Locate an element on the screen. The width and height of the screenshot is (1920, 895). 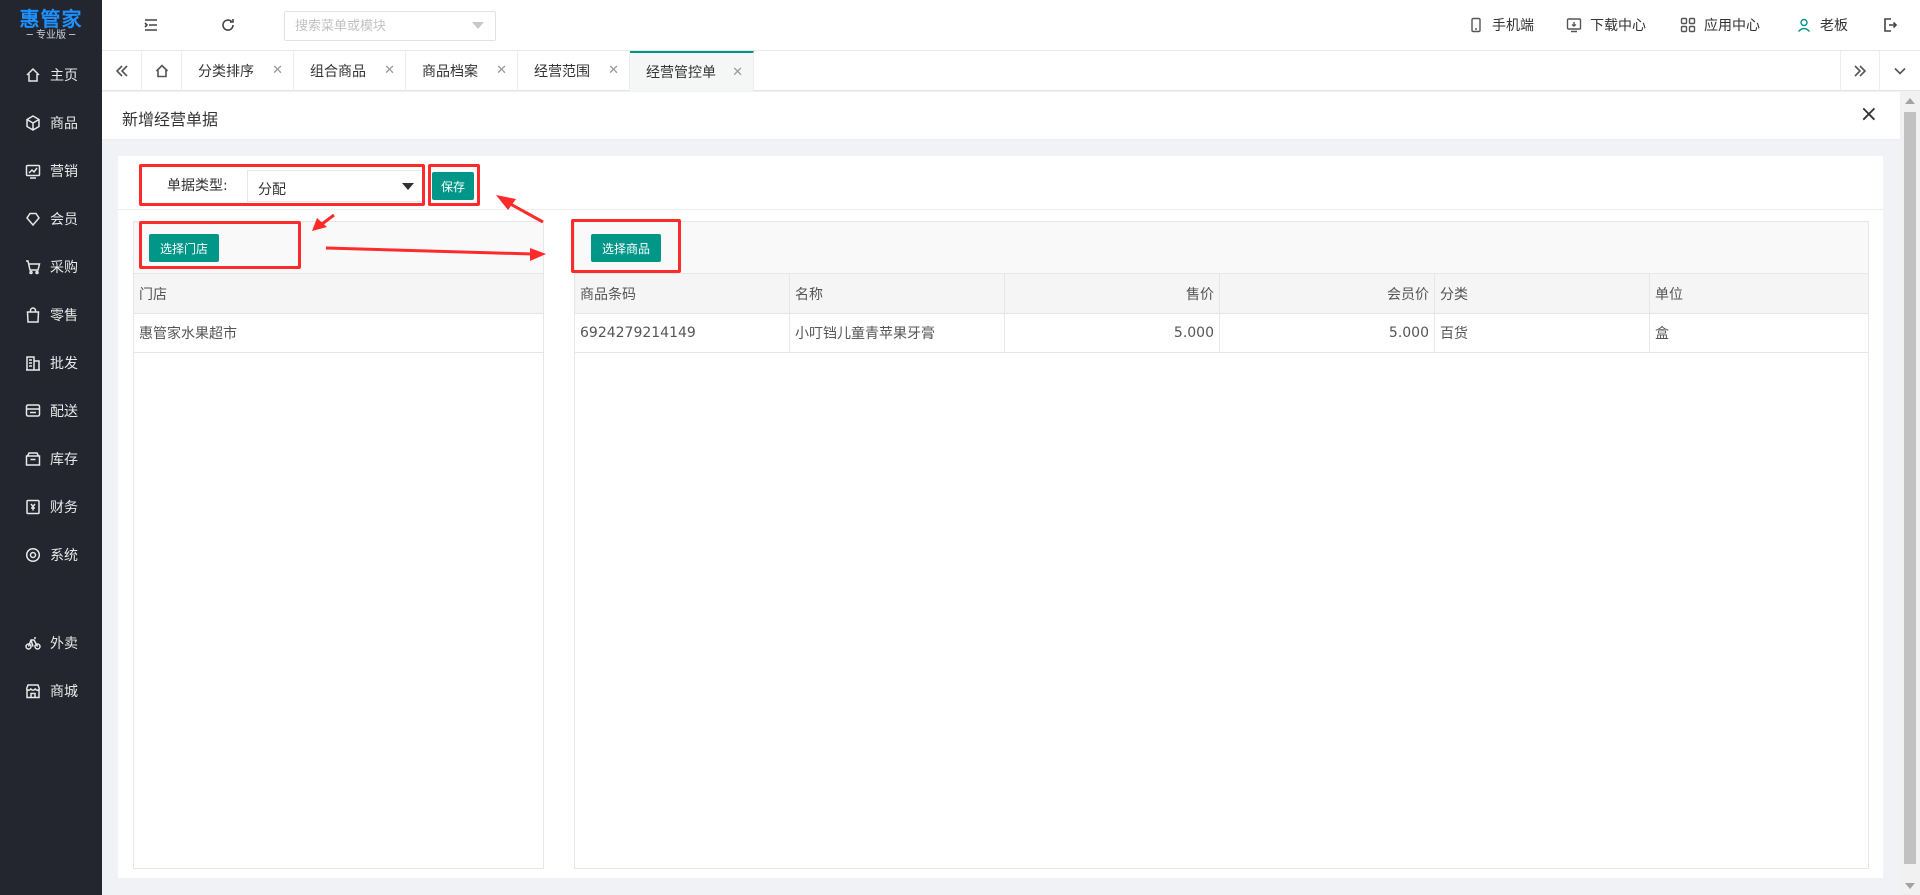
sidebar-item-wholesale: 批发 is located at coordinates (51, 363).